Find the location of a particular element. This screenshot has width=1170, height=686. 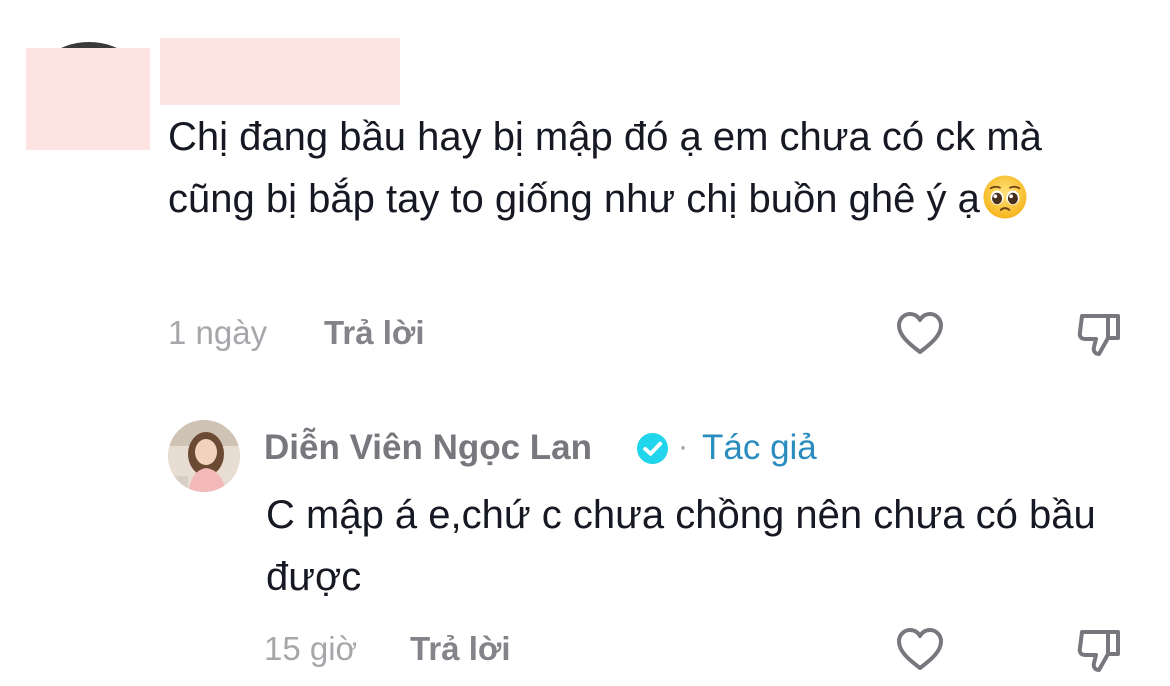

reply-reply-button: Trả lời is located at coordinates (460, 649).